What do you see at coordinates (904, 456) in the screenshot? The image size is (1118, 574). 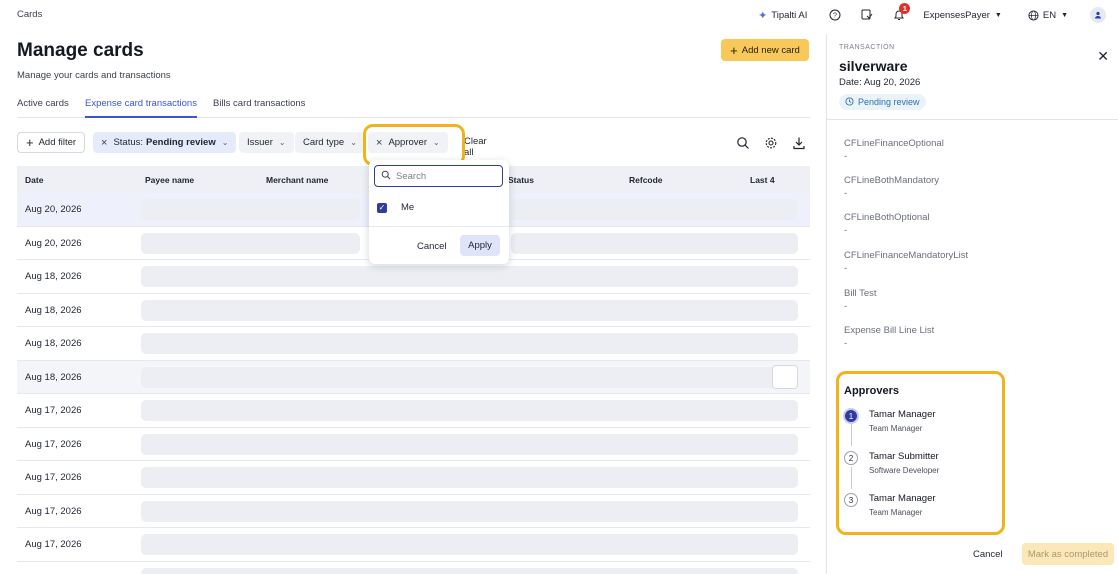 I see `approver-name: Tamar Submitter` at bounding box center [904, 456].